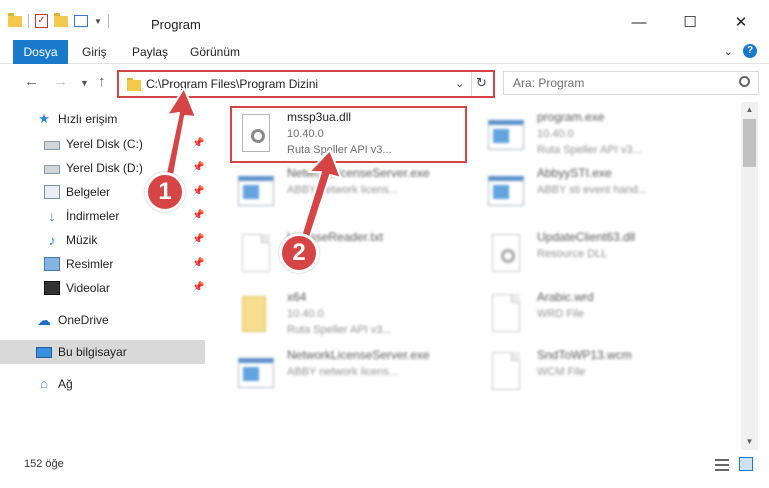 The height and width of the screenshot is (488, 769). What do you see at coordinates (253, 168) in the screenshot?
I see `annotation-arrows` at bounding box center [253, 168].